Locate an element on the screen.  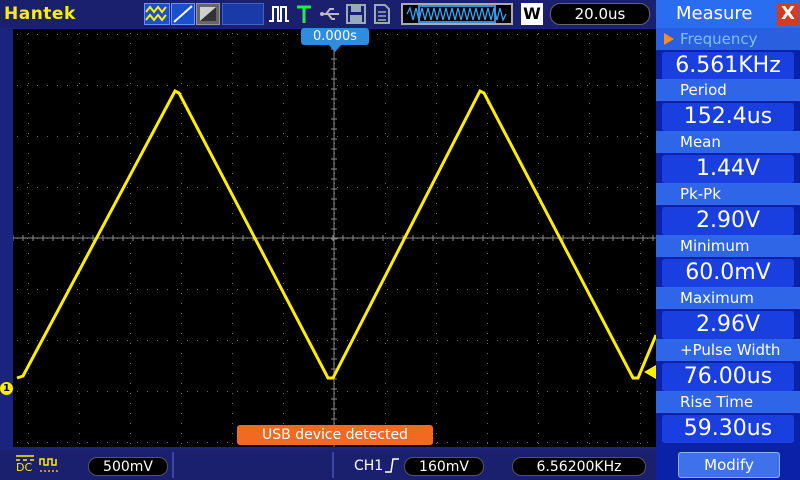
measure-title-text: Measure is located at coordinates (714, 13).